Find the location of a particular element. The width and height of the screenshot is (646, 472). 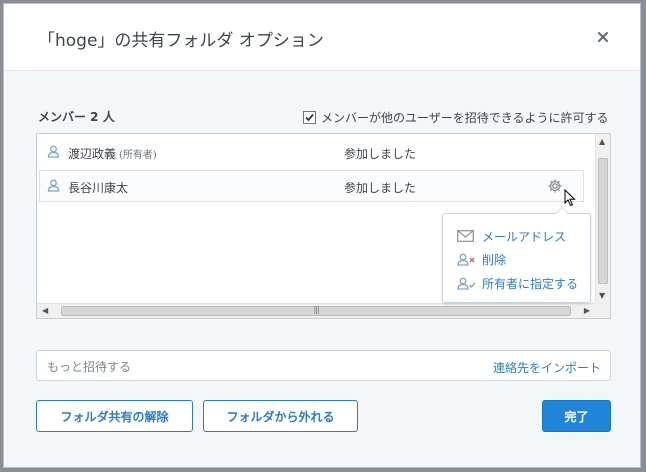

invite-field-container: 連絡先をインポート is located at coordinates (323, 365).